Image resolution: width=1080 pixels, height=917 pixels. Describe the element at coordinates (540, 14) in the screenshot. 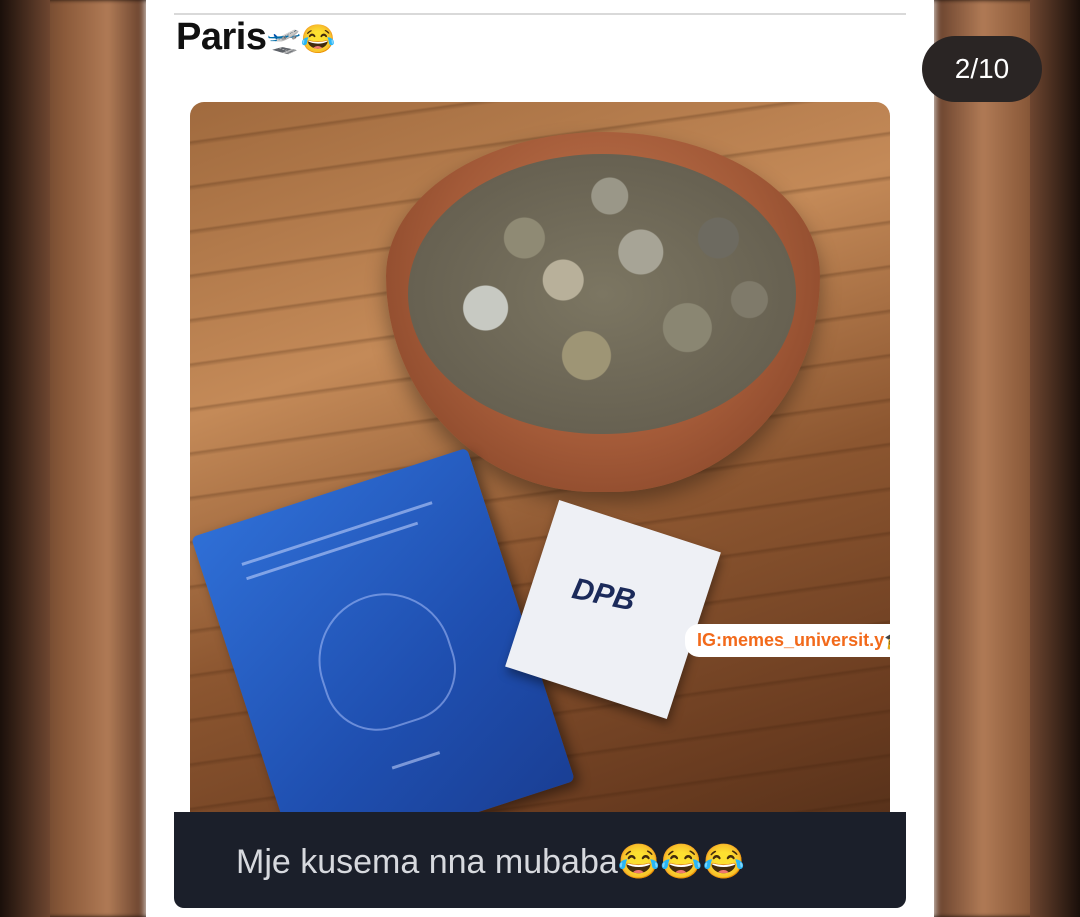

I see `divider` at that location.